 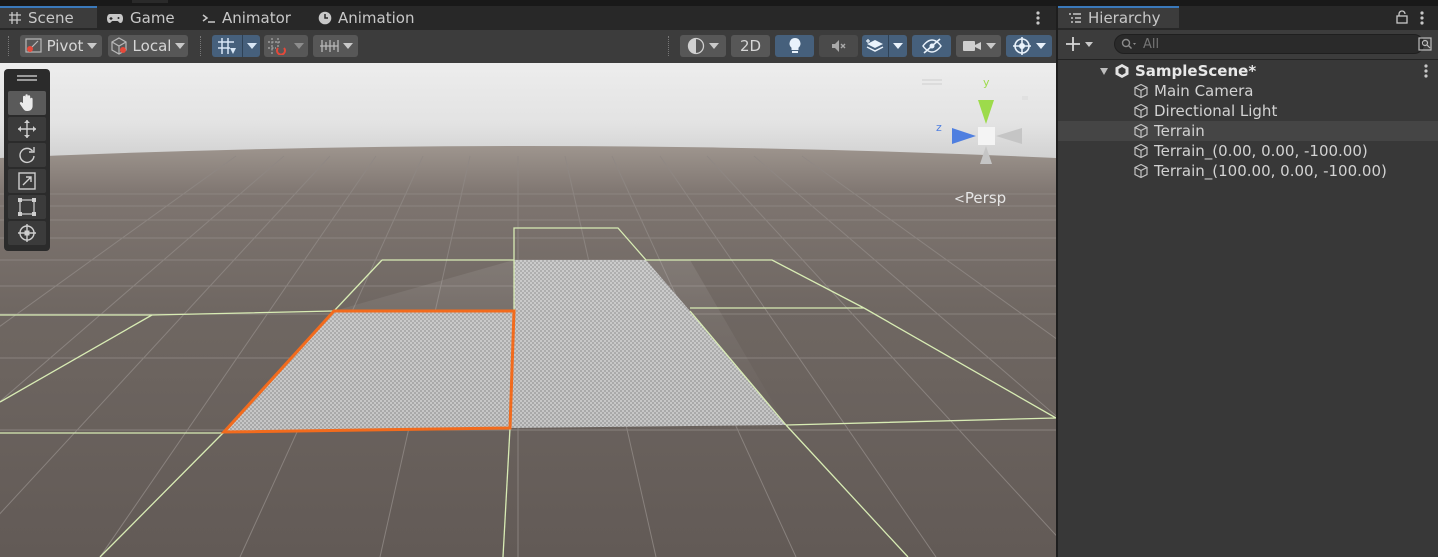 I want to click on rotate-tool-button, so click(x=27, y=155).